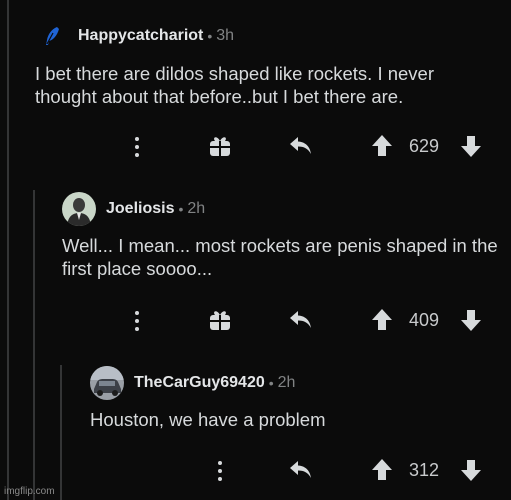  What do you see at coordinates (220, 471) in the screenshot?
I see `more-options-icon` at bounding box center [220, 471].